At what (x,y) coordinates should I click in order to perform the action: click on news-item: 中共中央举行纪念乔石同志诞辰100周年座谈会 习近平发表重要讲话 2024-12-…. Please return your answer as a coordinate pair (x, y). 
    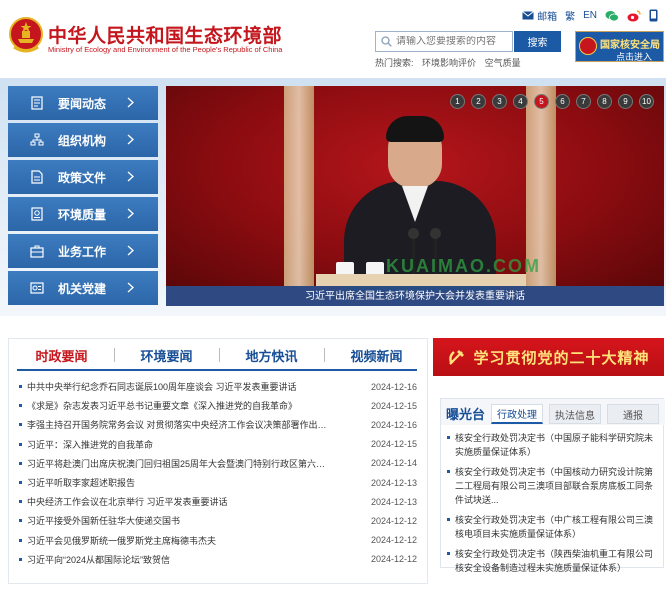
    Looking at the image, I should click on (218, 386).